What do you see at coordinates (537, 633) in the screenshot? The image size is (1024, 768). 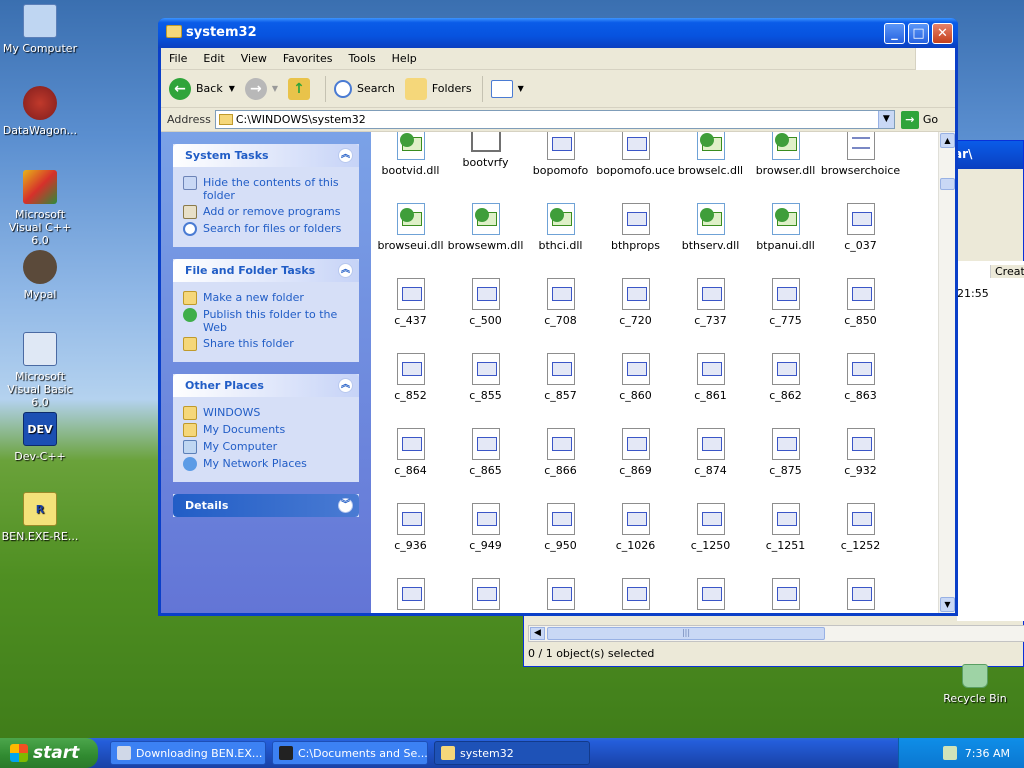 I see `scroll-left-arrow-icon: ◀` at bounding box center [537, 633].